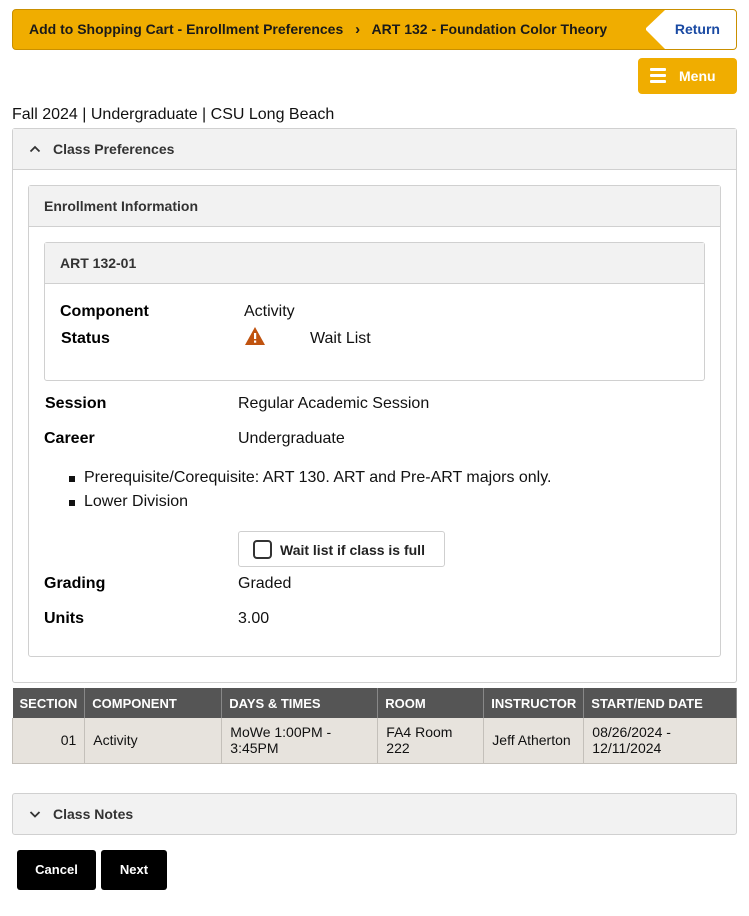 The height and width of the screenshot is (916, 749). What do you see at coordinates (431, 741) in the screenshot?
I see `room-cell: FA4 Room 222` at bounding box center [431, 741].